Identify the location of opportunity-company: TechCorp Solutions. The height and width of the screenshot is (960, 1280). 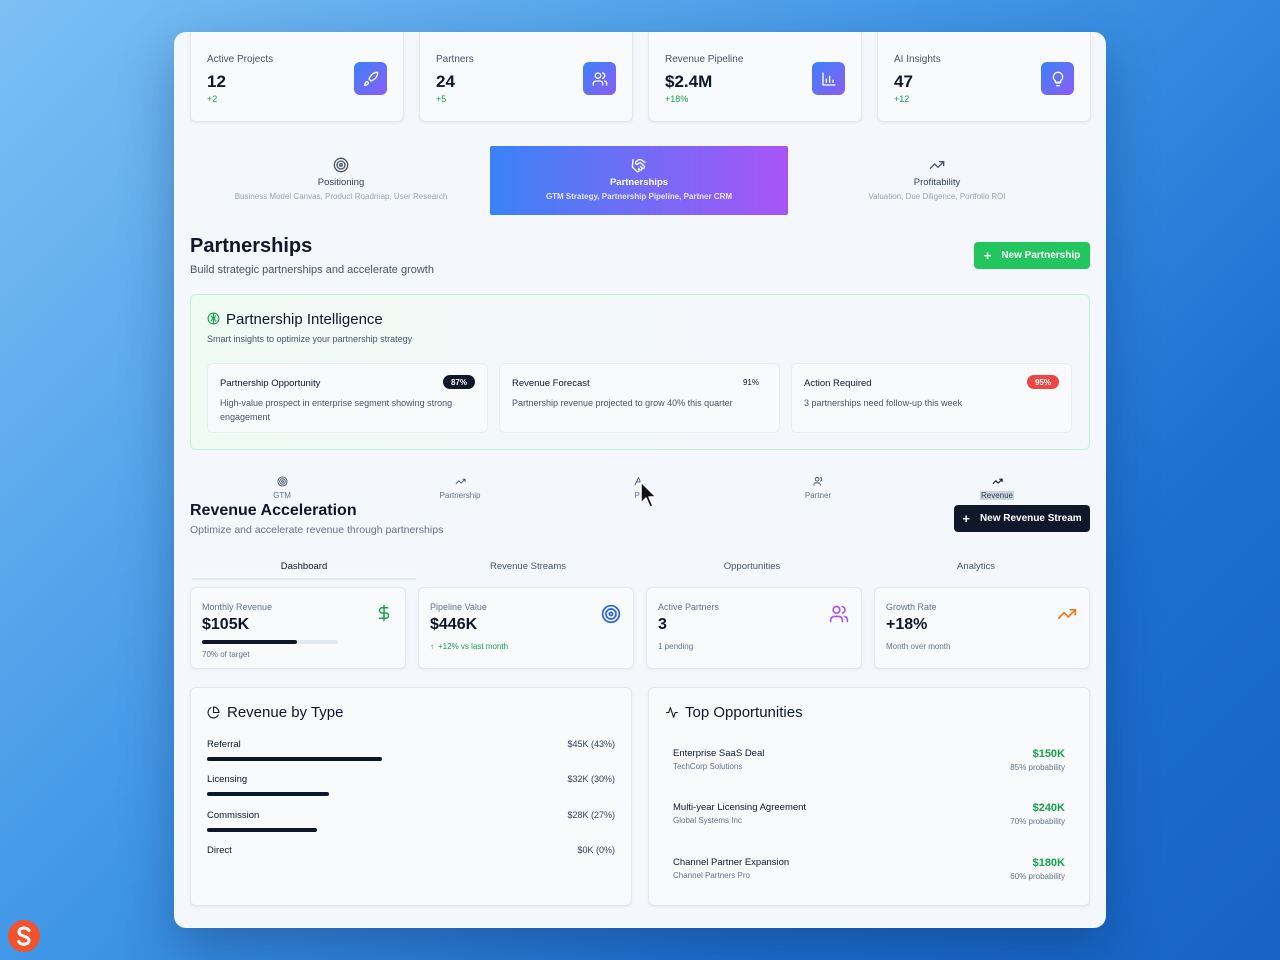
(708, 766).